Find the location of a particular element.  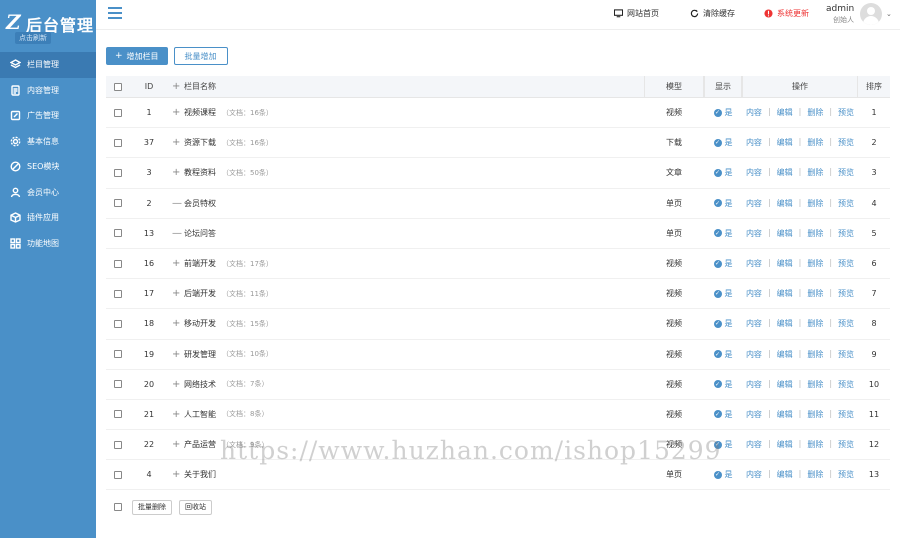

batch-delete-button: 批量删除 is located at coordinates (152, 507).